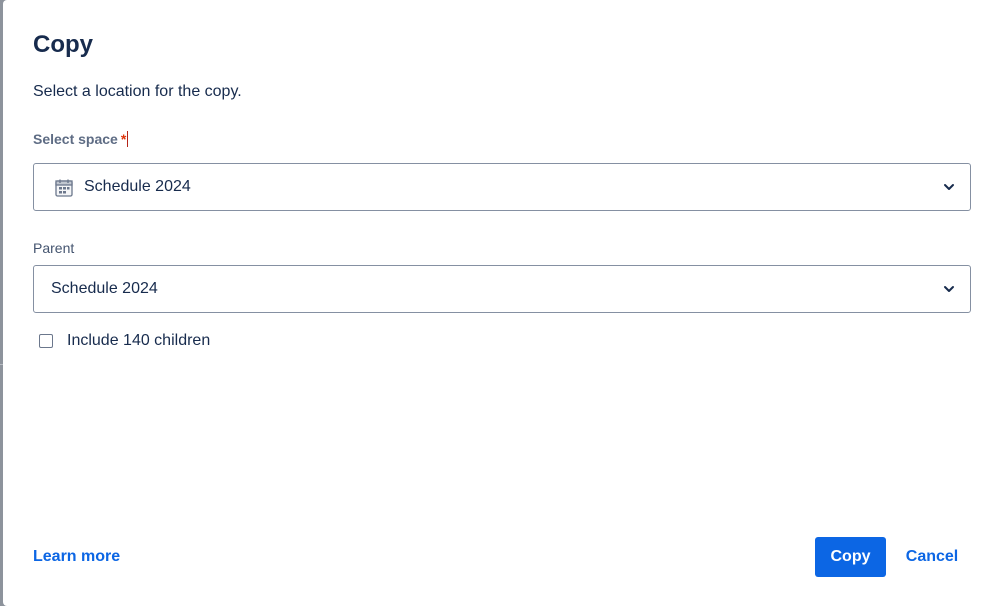 The height and width of the screenshot is (606, 996). What do you see at coordinates (502, 187) in the screenshot?
I see `space-select: Schedule 2024` at bounding box center [502, 187].